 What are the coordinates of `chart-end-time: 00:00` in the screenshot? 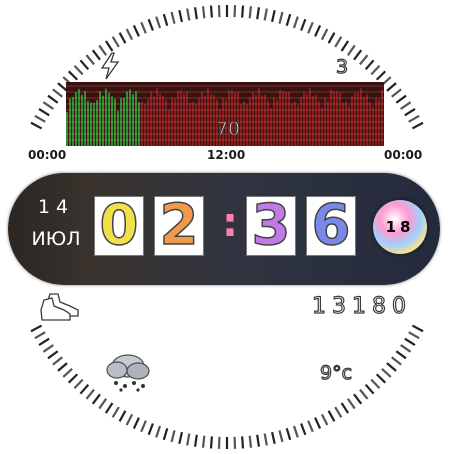 It's located at (403, 155).